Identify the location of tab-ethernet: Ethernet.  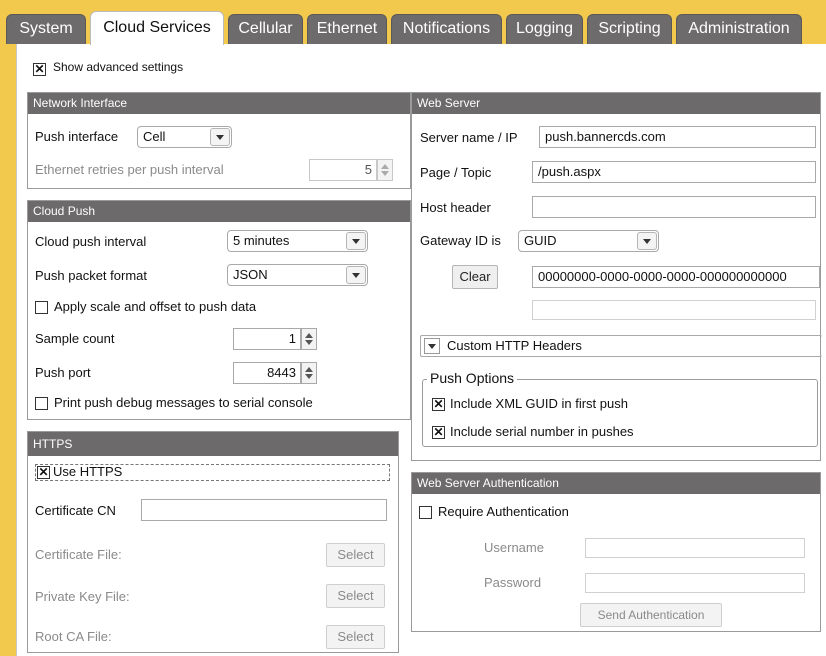
(347, 29).